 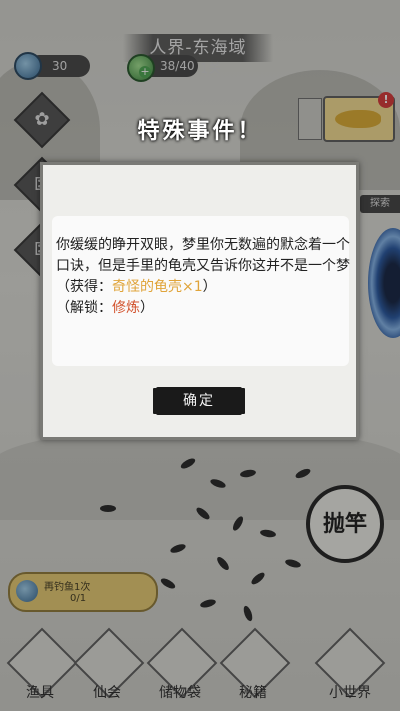 I want to click on unlock-item: 修炼, so click(x=126, y=308).